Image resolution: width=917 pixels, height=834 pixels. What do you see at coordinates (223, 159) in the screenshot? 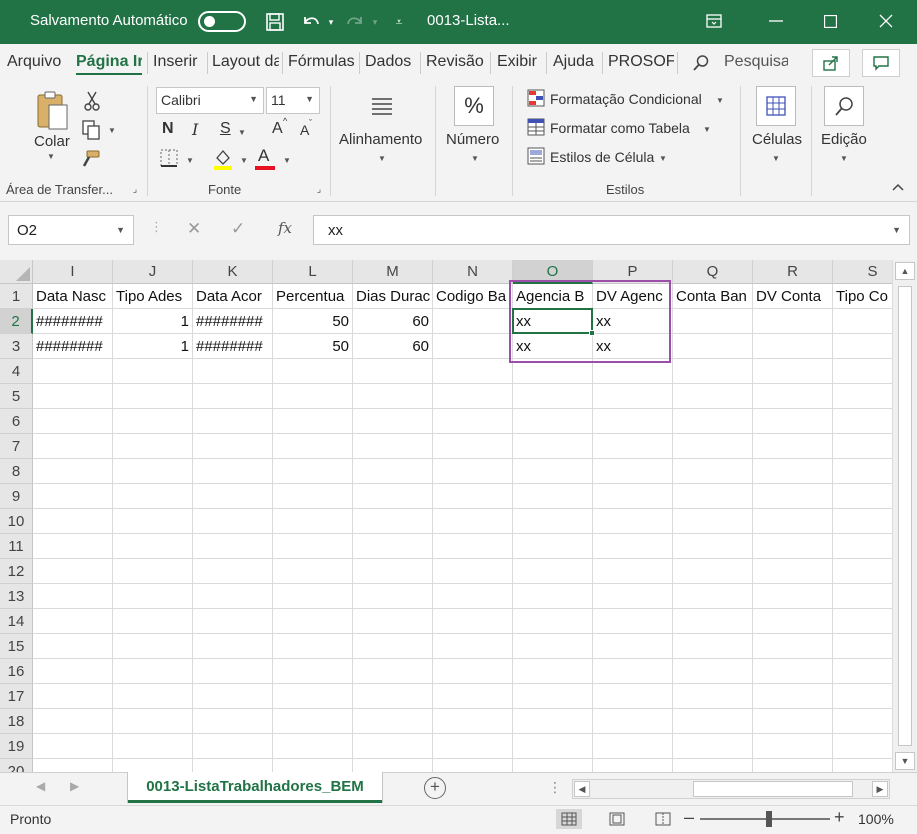
I see `fill-color-icon` at bounding box center [223, 159].